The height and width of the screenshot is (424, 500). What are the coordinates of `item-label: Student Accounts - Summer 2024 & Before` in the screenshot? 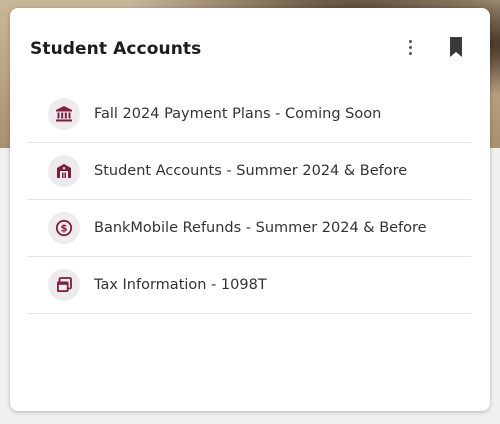 It's located at (251, 171).